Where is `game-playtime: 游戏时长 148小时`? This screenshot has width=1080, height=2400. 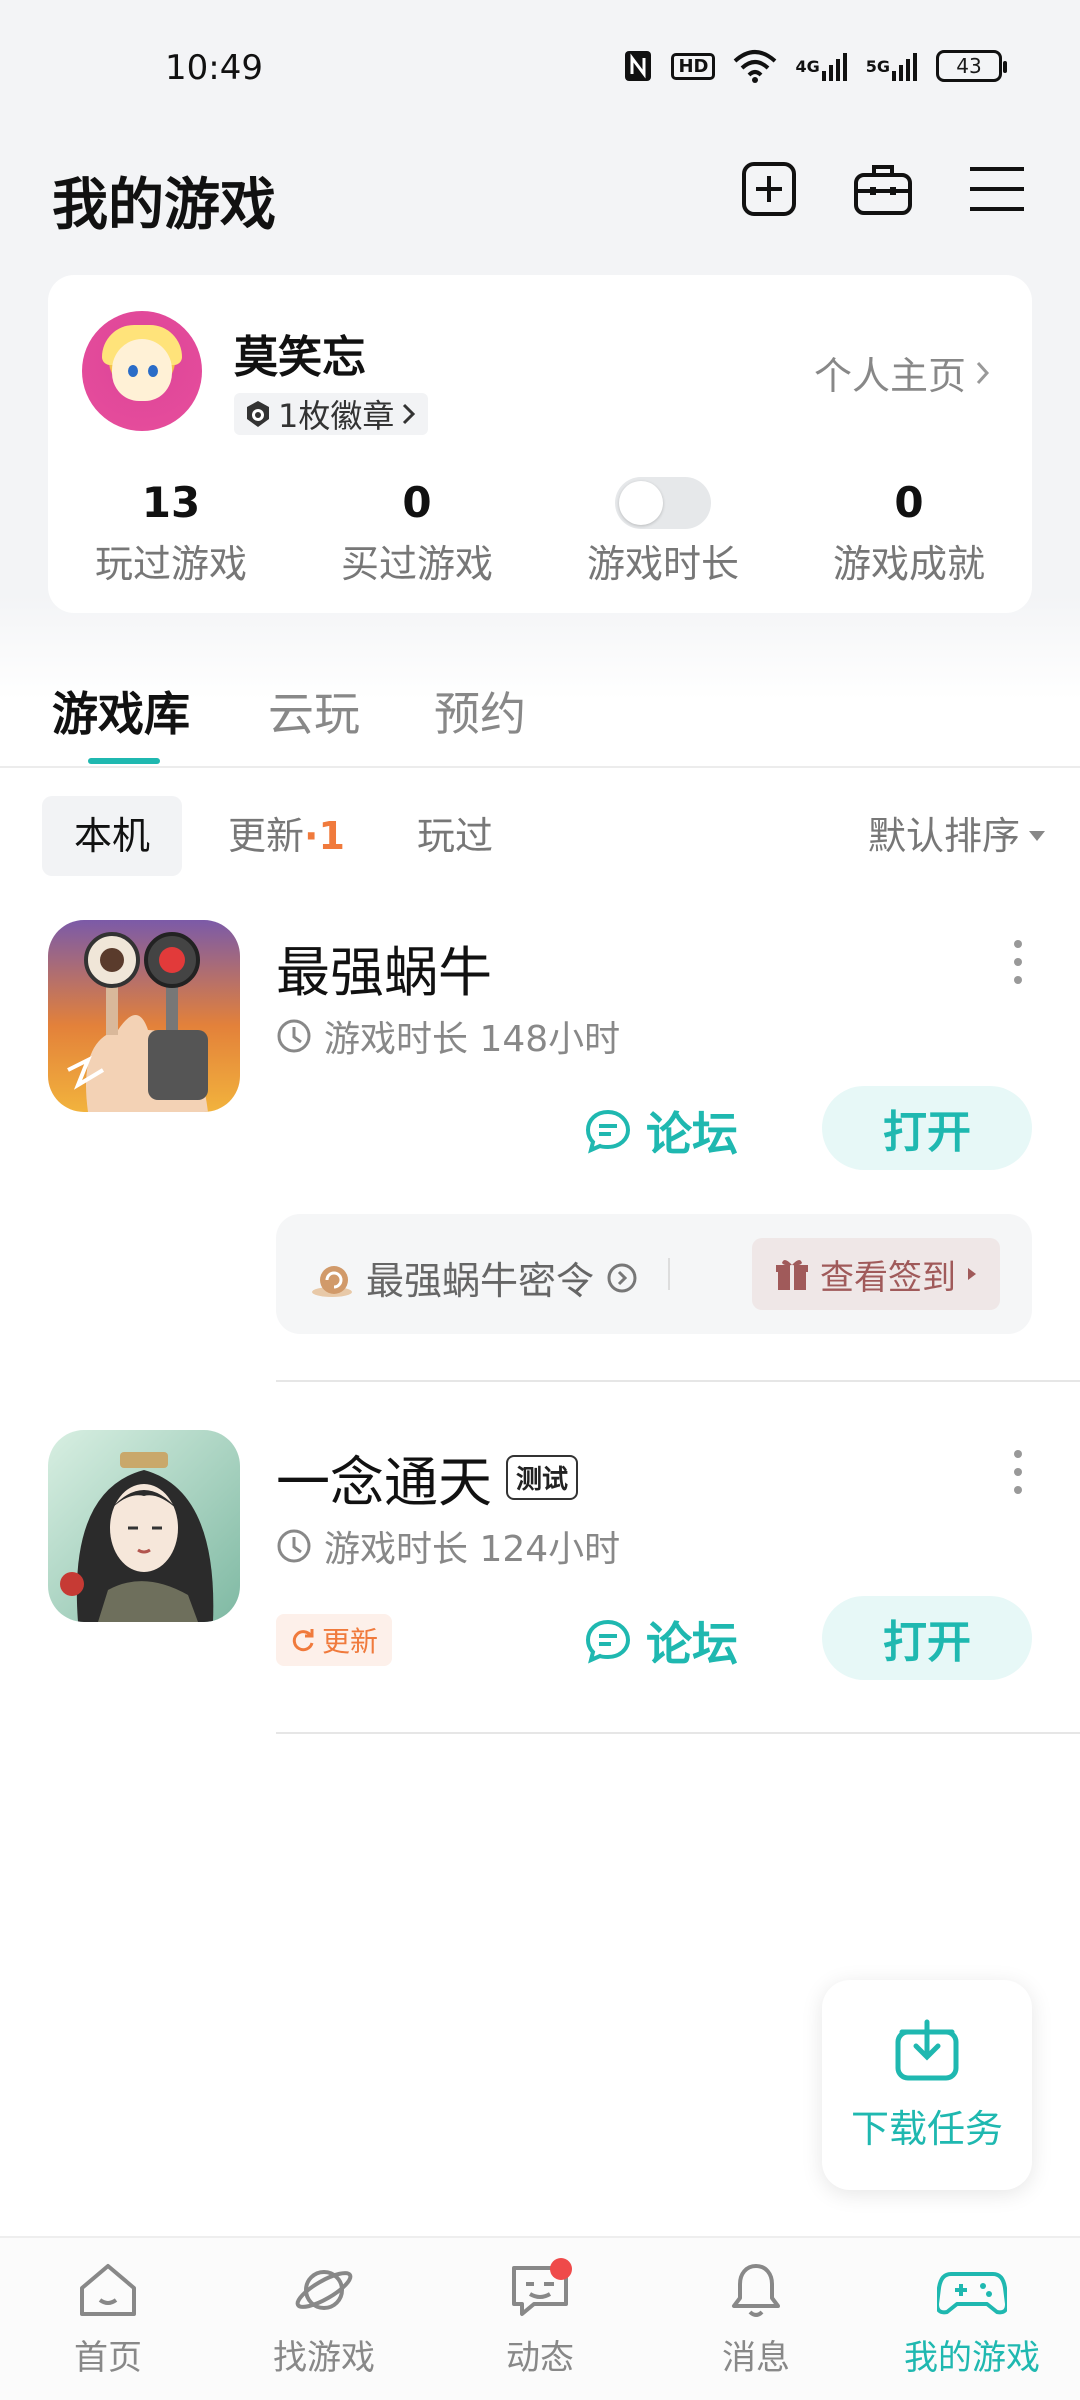 game-playtime: 游戏时长 148小时 is located at coordinates (448, 1036).